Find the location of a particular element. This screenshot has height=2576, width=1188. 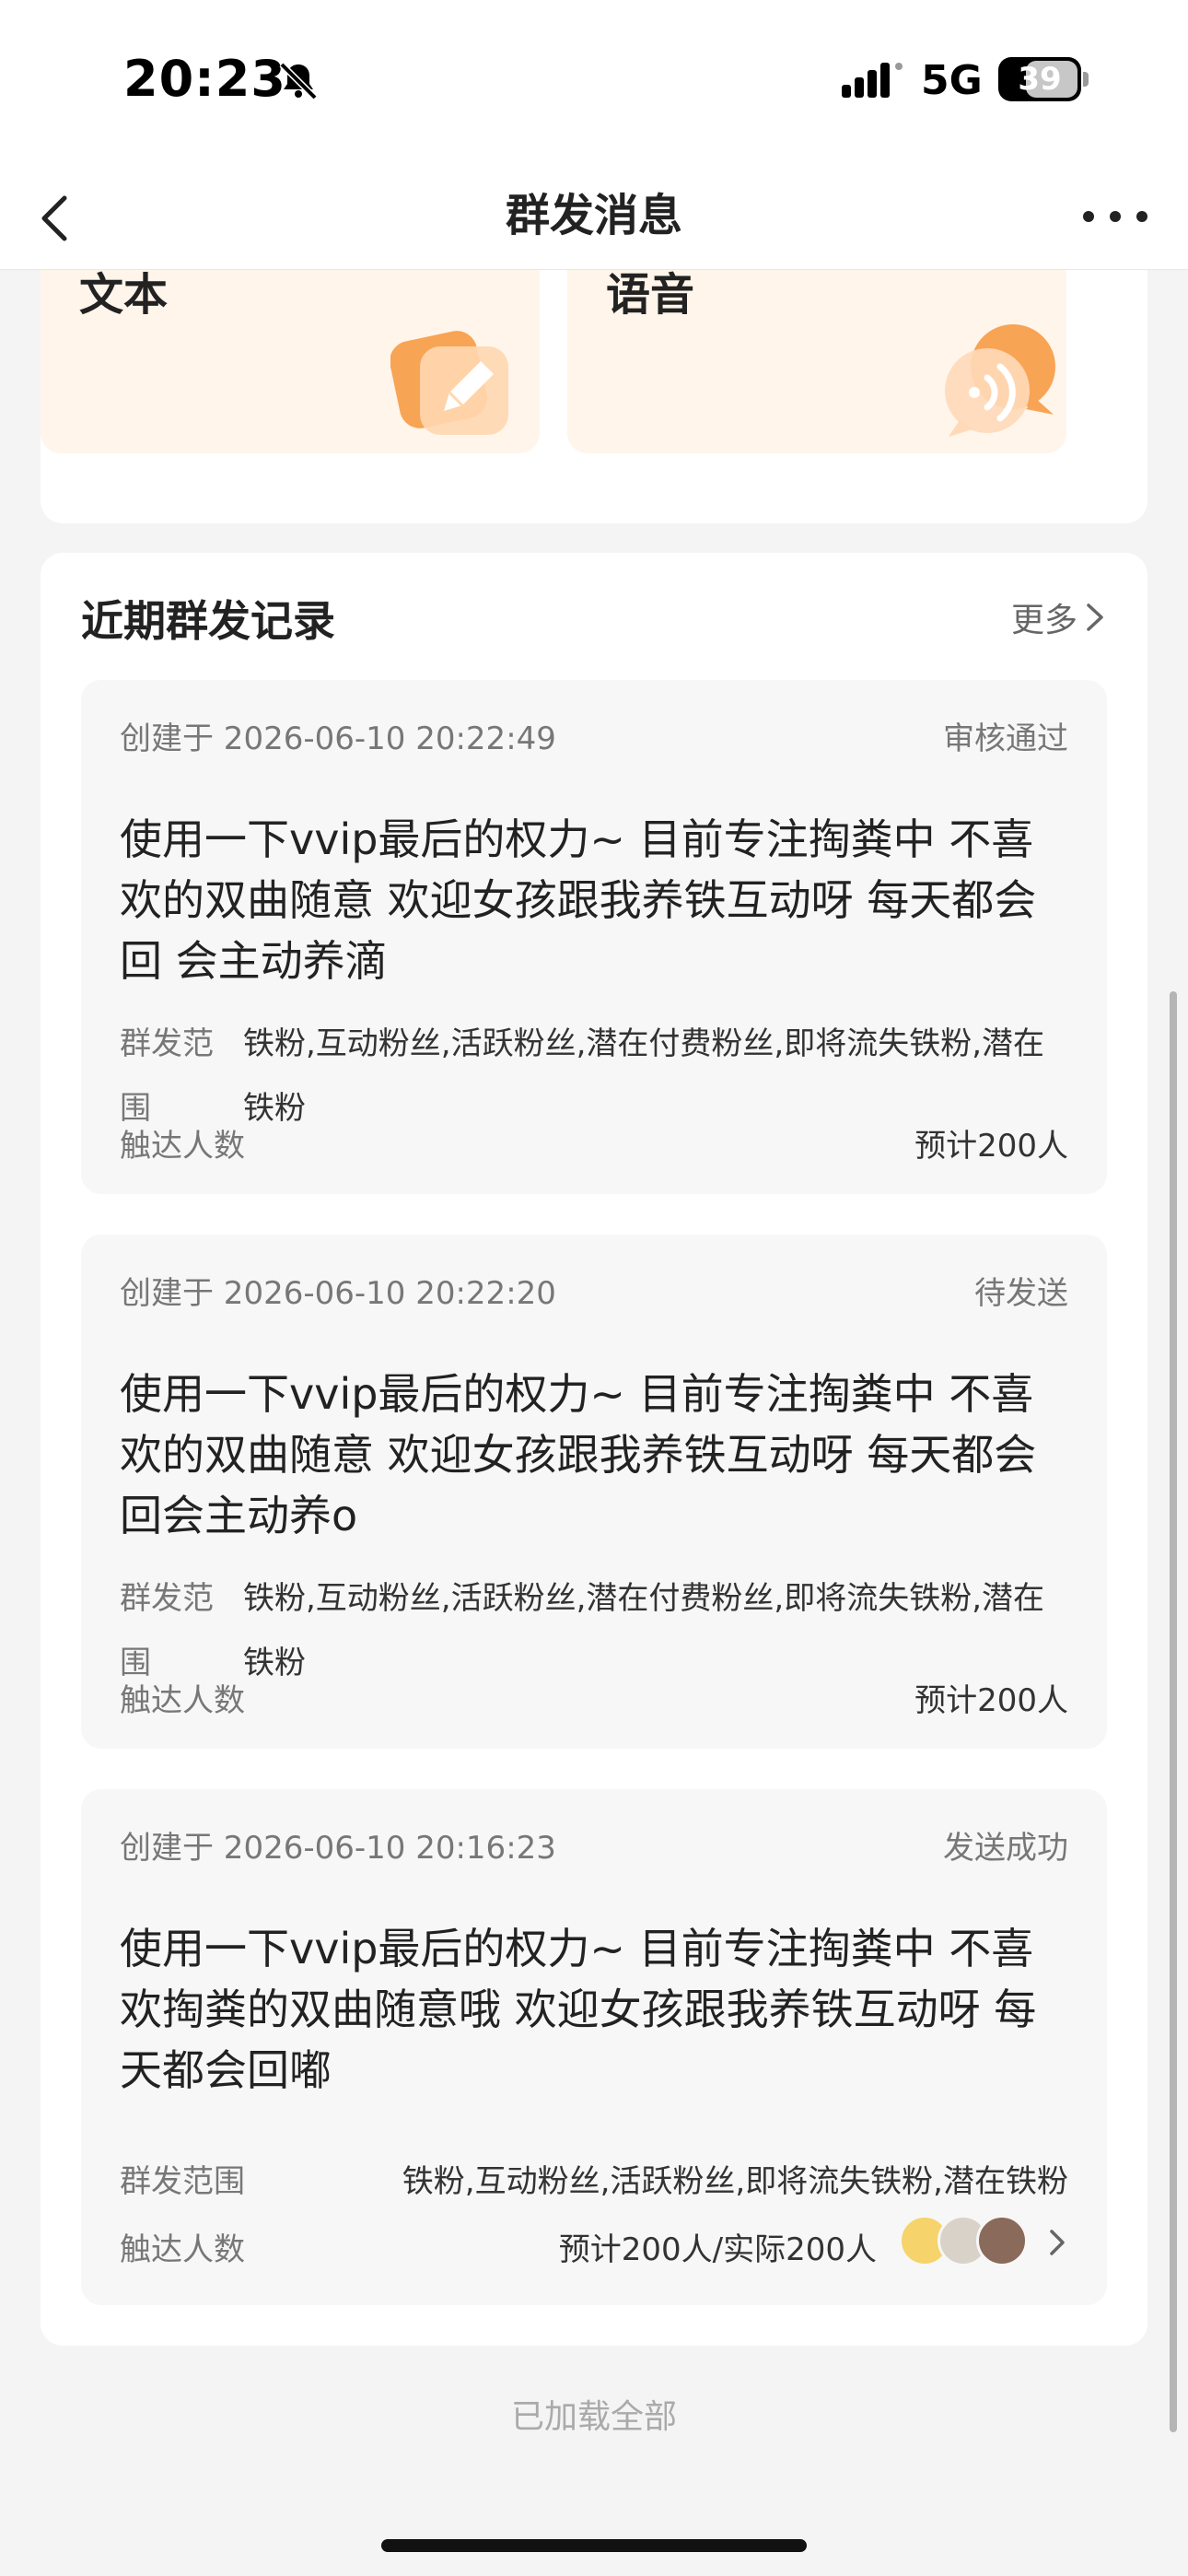

more-label: 更多 is located at coordinates (1043, 620).